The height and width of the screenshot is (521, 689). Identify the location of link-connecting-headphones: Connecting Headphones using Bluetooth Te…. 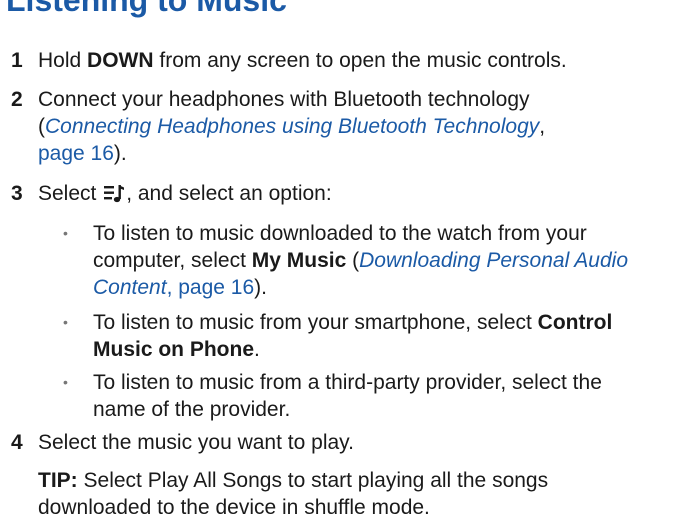
(292, 126).